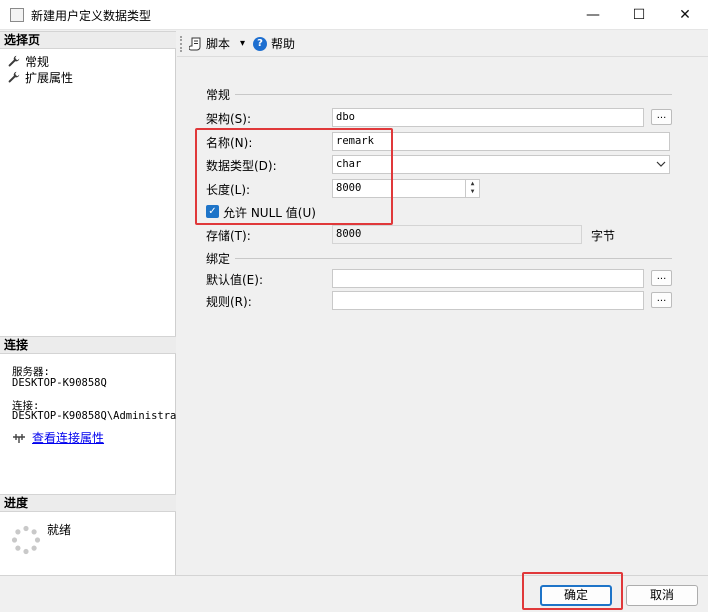 The image size is (708, 612). What do you see at coordinates (88, 40) in the screenshot?
I see `select-page-header: 选择页` at bounding box center [88, 40].